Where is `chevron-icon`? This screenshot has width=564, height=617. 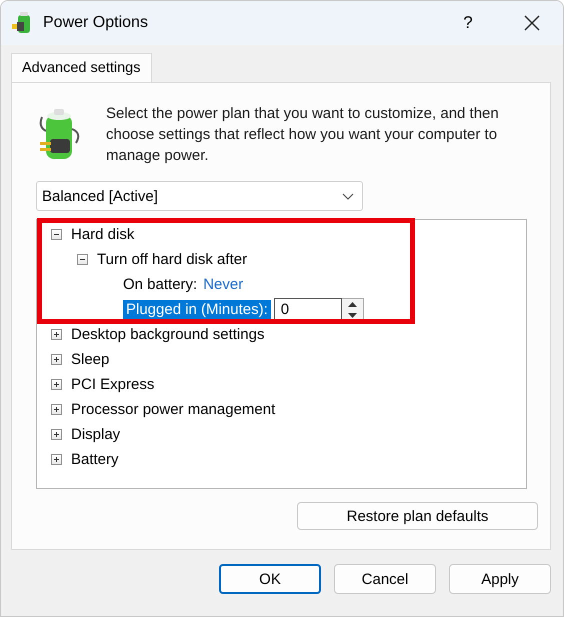 chevron-icon is located at coordinates (348, 196).